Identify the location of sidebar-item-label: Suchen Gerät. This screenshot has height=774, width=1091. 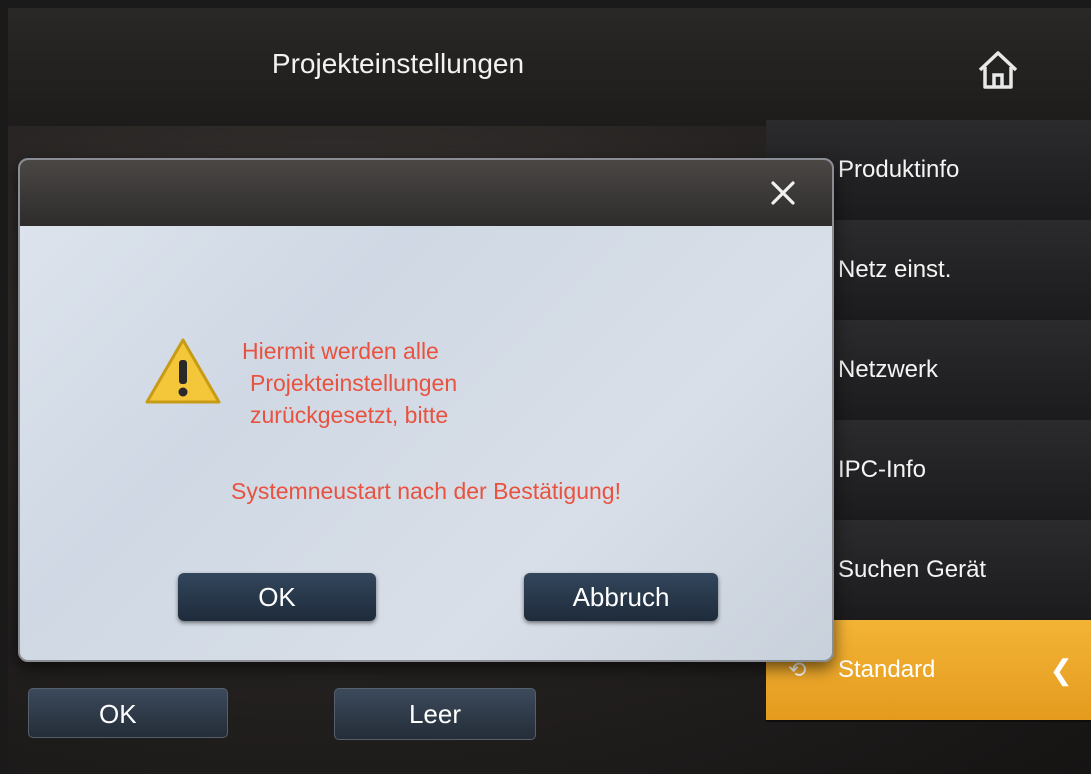
(912, 569).